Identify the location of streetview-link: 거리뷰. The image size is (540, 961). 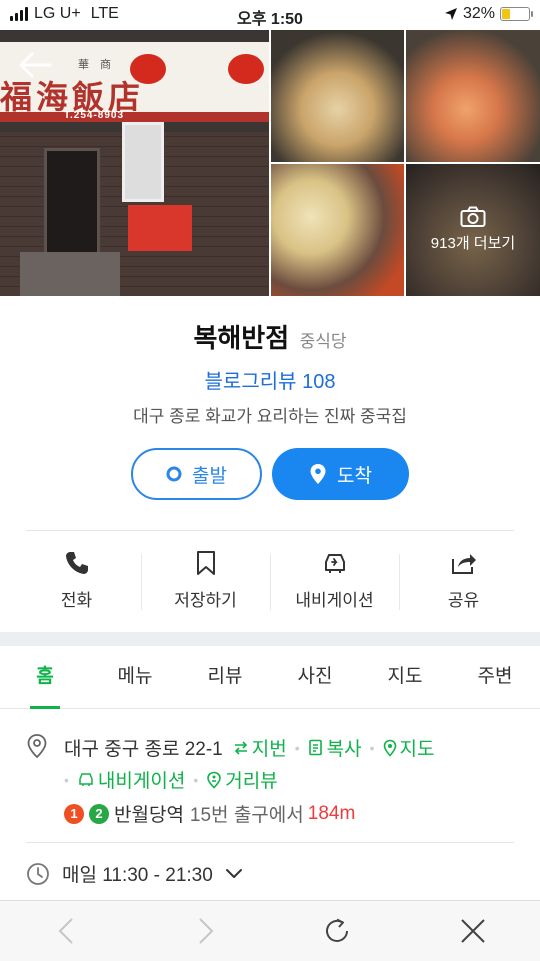
(242, 779).